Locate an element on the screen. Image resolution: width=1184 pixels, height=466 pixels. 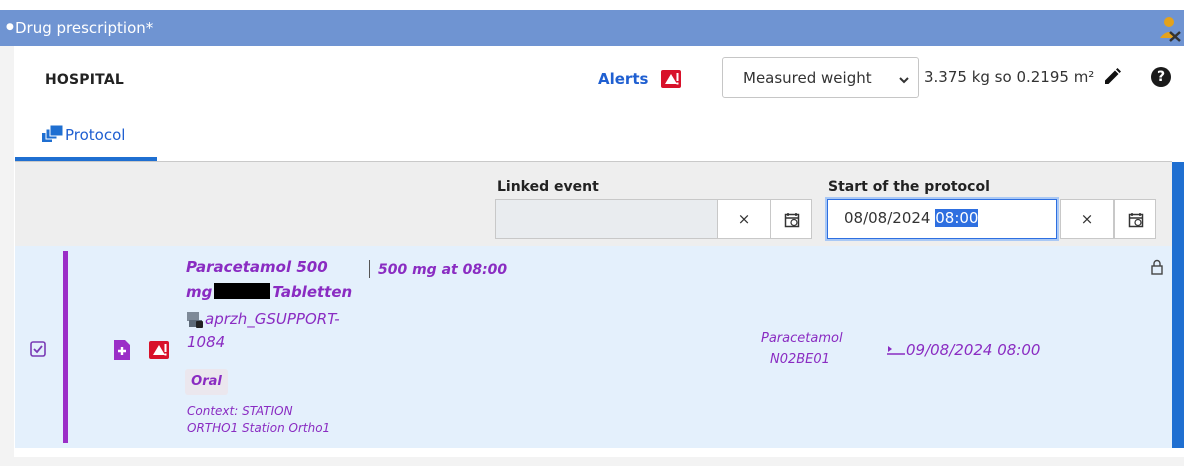
source-line1: aprzh_GSUPPORT- is located at coordinates (272, 319).